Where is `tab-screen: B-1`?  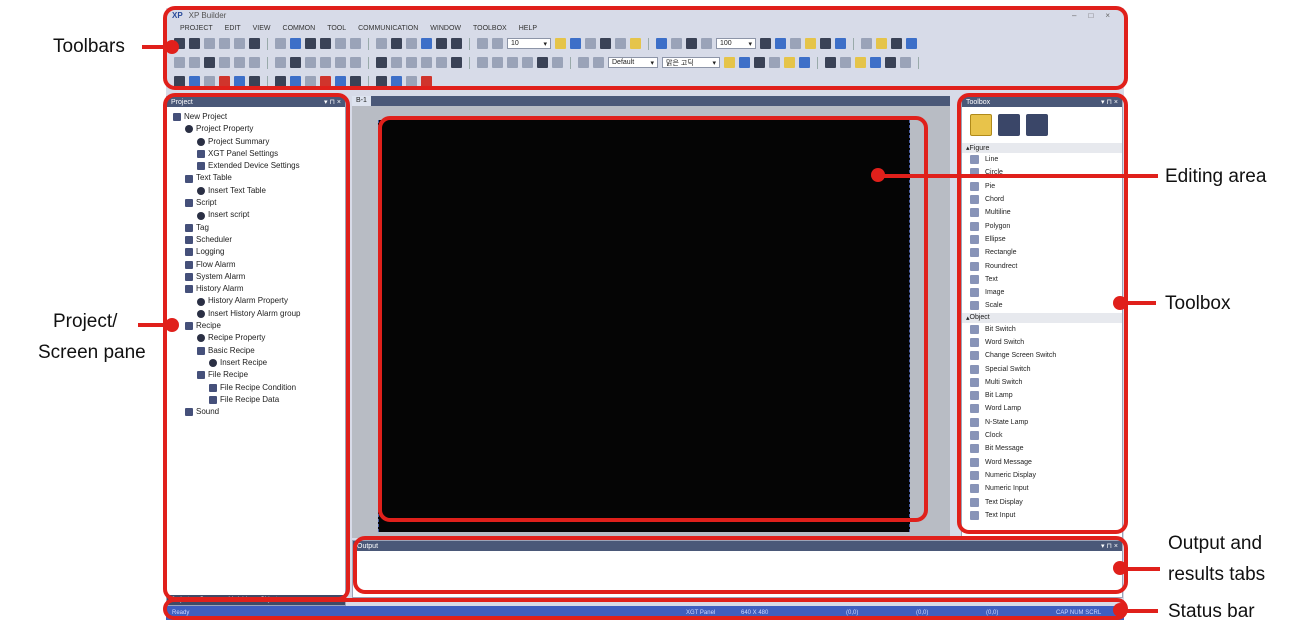 tab-screen: B-1 is located at coordinates (361, 101).